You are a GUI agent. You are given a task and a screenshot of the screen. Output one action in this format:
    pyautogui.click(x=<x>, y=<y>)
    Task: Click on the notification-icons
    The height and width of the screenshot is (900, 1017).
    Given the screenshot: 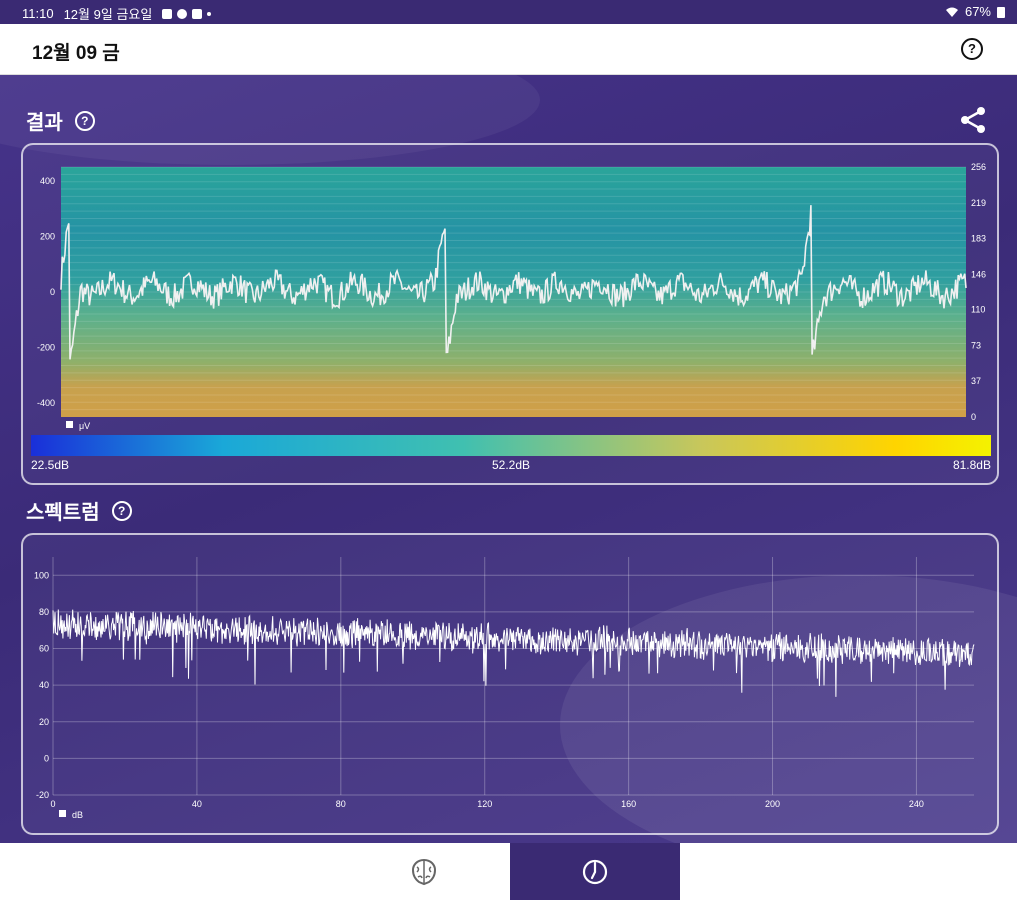 What is the action you would take?
    pyautogui.click(x=187, y=13)
    